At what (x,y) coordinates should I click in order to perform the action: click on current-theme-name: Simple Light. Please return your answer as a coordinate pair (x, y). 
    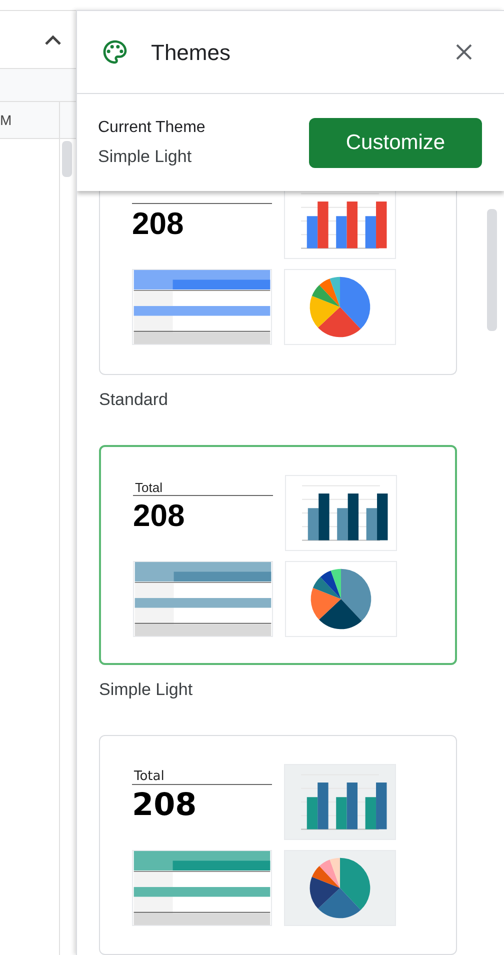
    Looking at the image, I should click on (145, 157).